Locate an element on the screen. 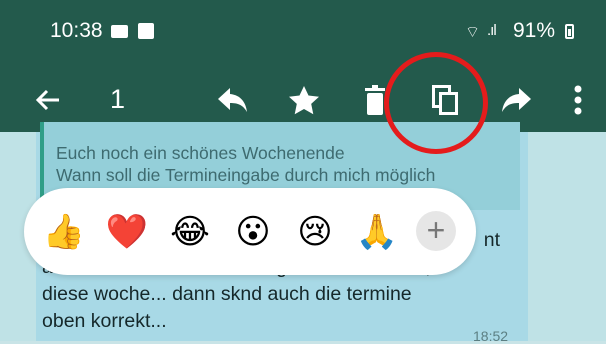  praying-hands-reaction: 🙏 is located at coordinates (377, 232).